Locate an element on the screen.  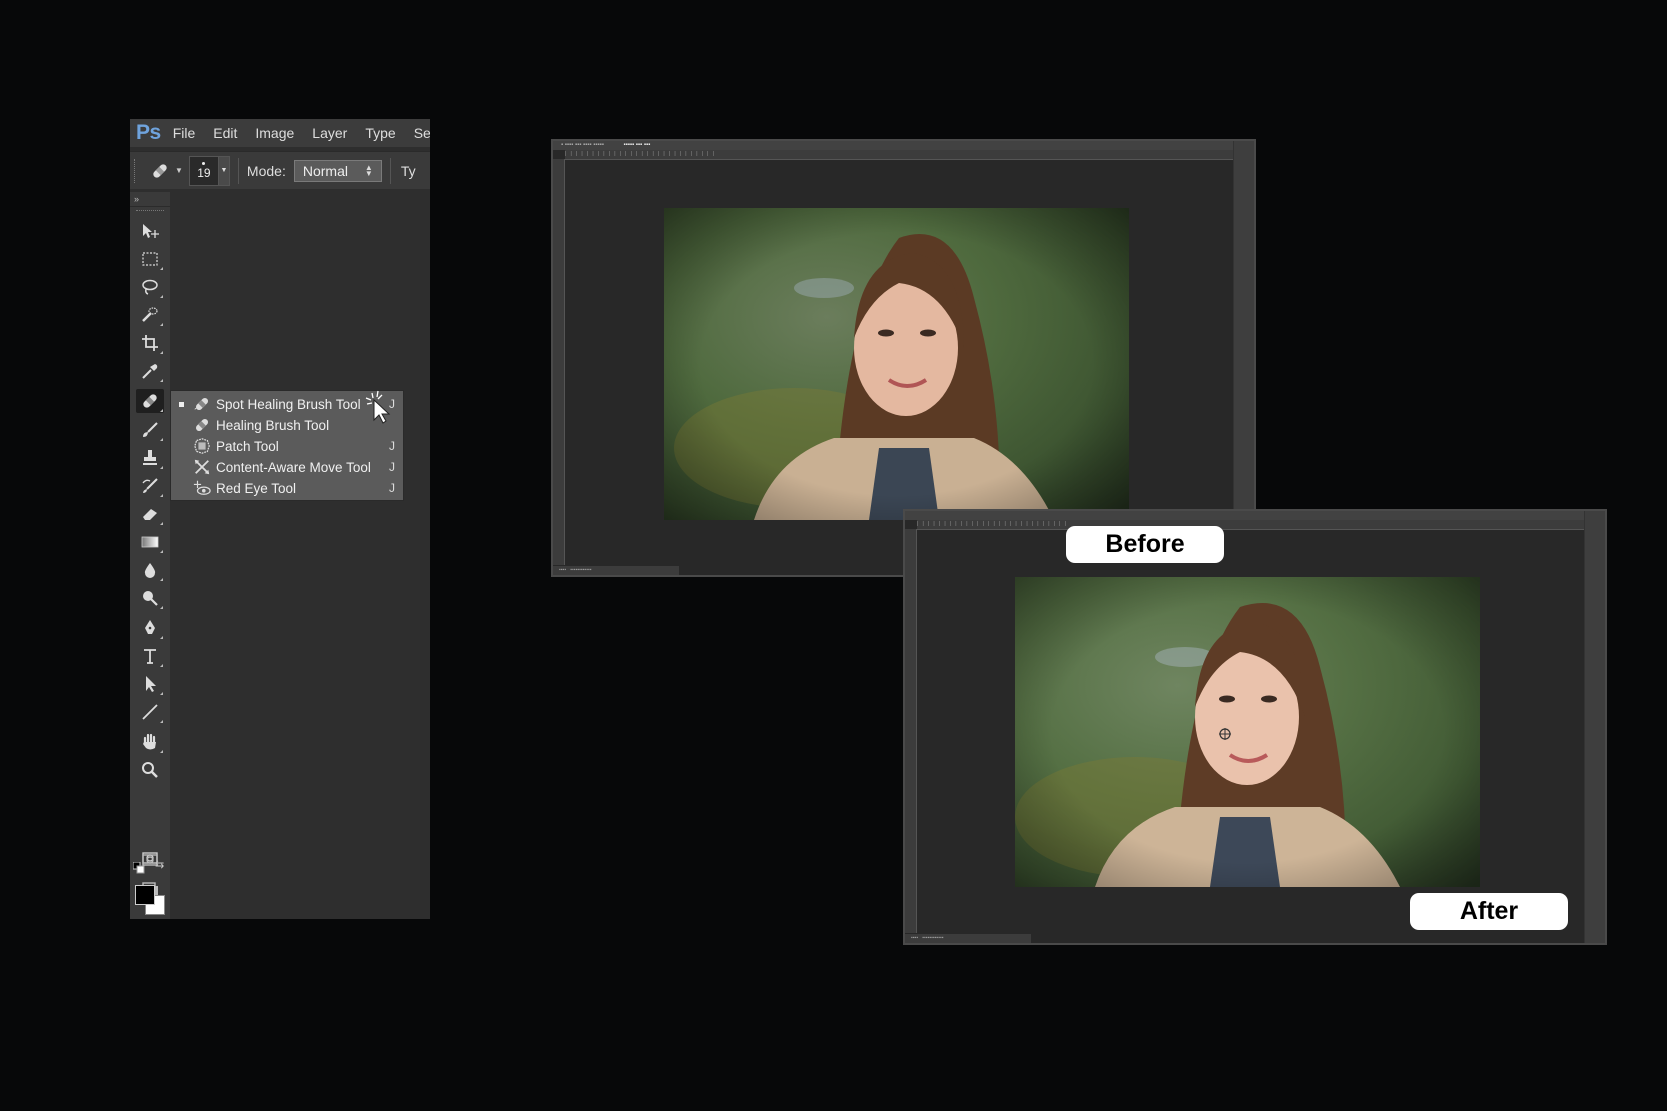
lasso-tool-icon is located at coordinates (150, 287).